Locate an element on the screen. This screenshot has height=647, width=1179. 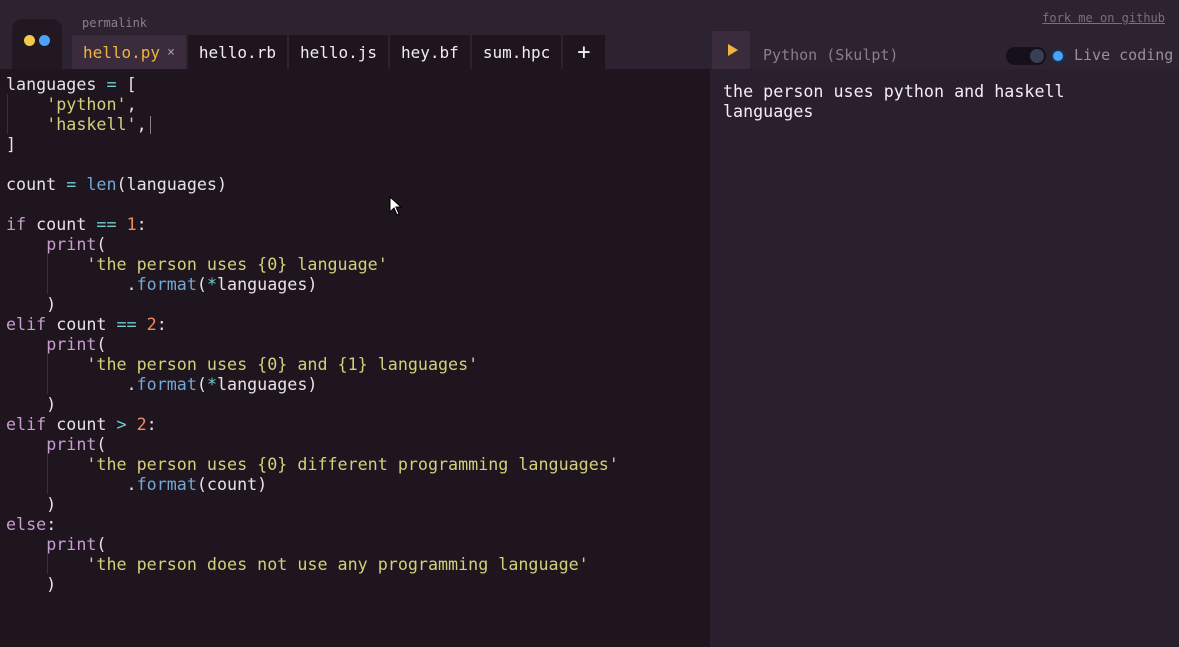
code-token: elif is located at coordinates (26, 324).